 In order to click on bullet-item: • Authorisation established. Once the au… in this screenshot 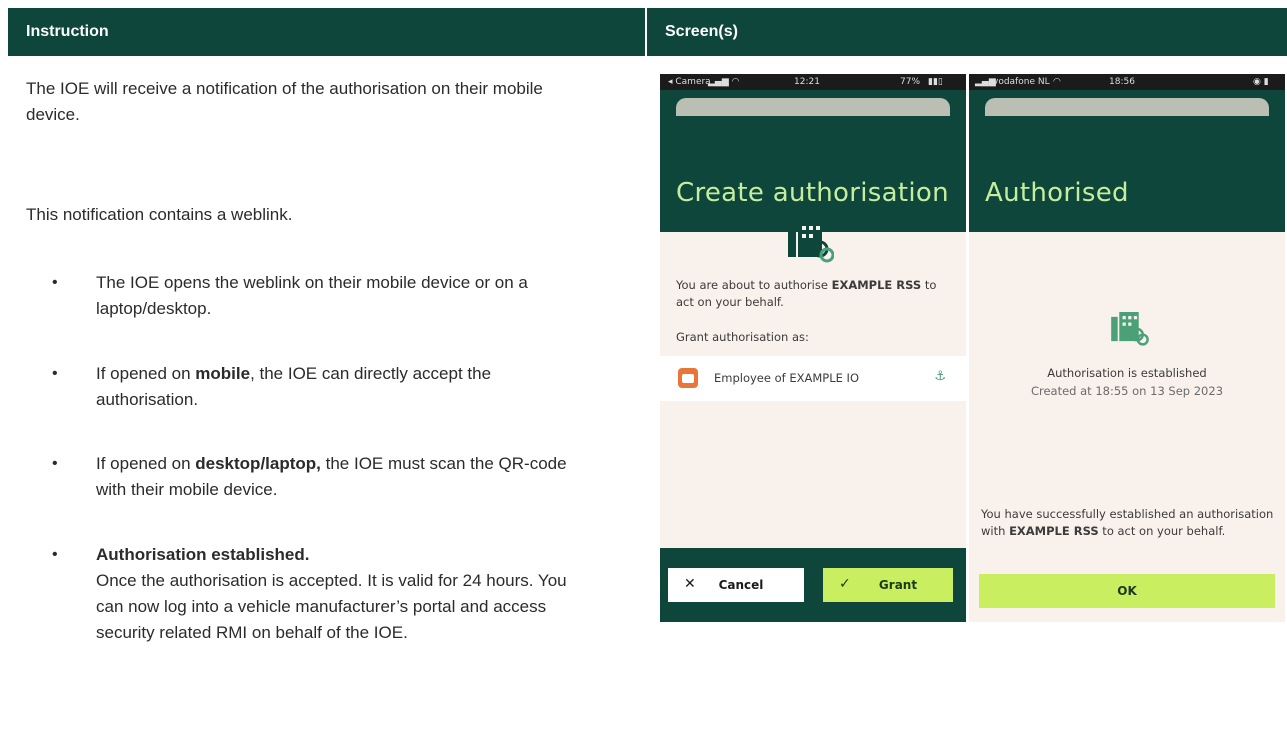, I will do `click(324, 594)`.